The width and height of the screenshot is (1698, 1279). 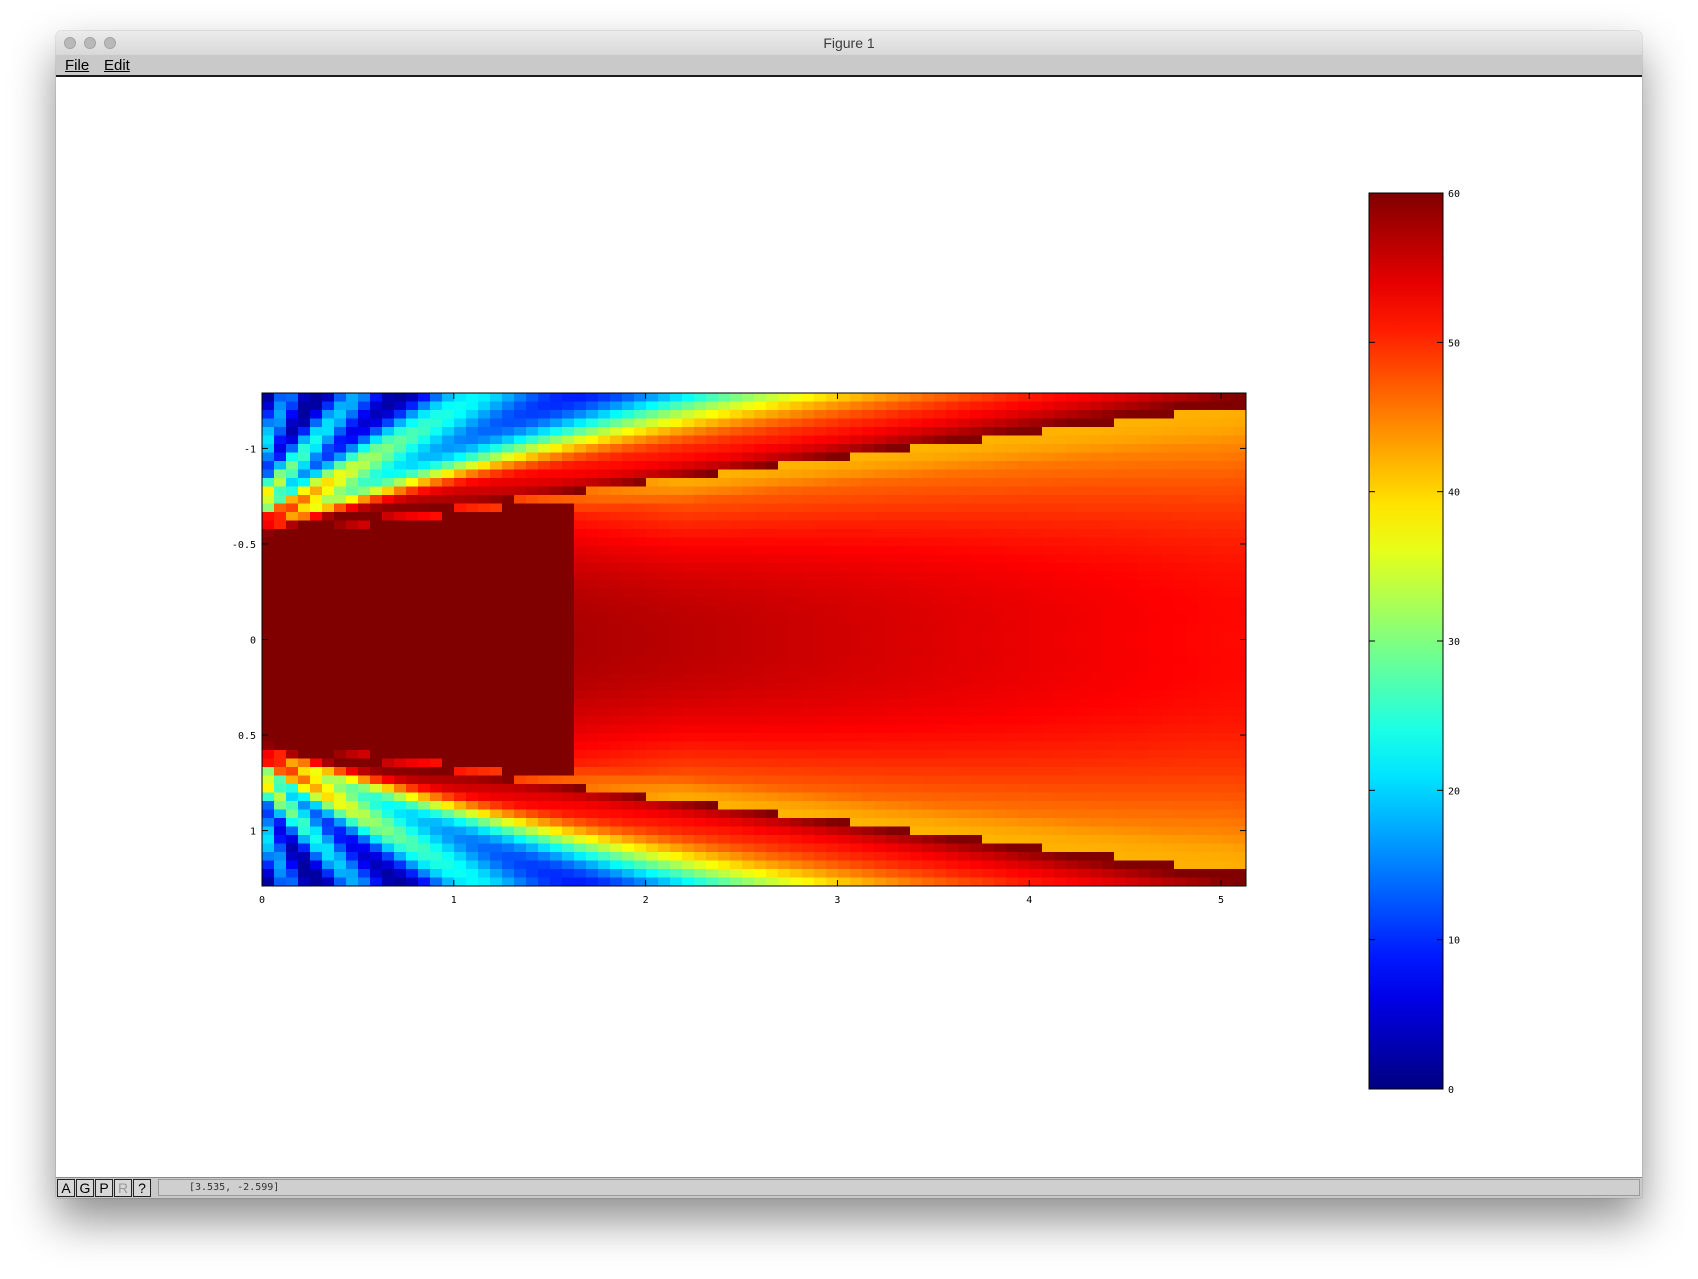 What do you see at coordinates (142, 1188) in the screenshot?
I see `help-button: ?` at bounding box center [142, 1188].